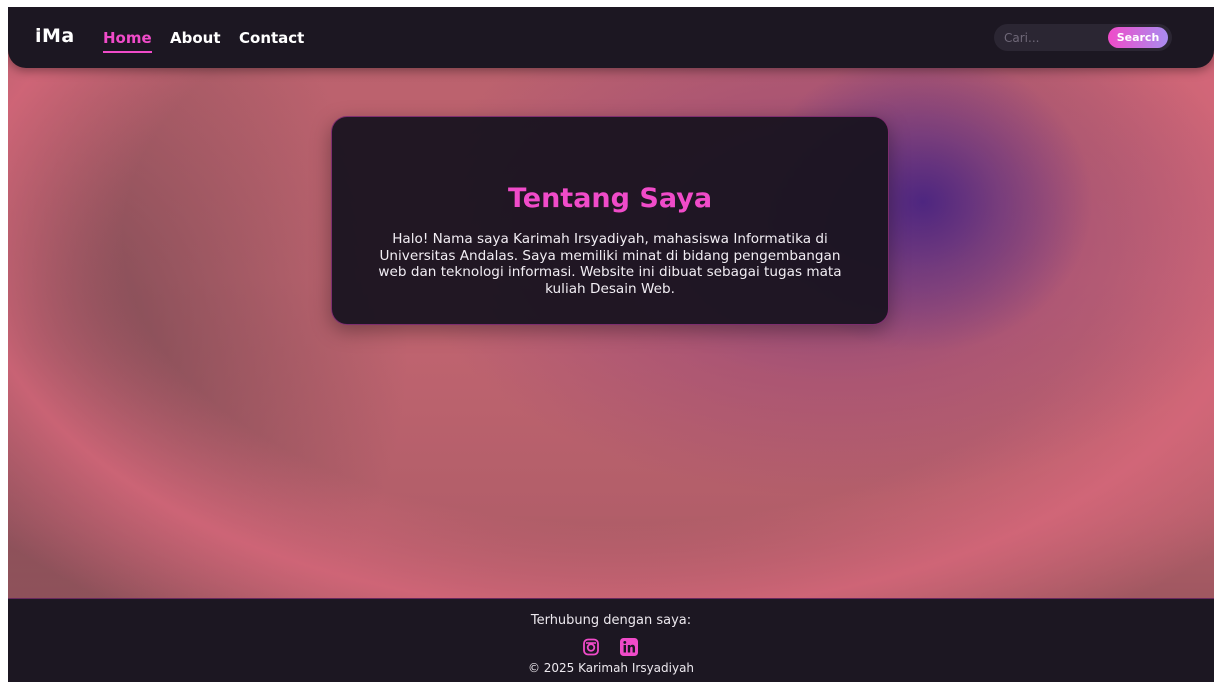  What do you see at coordinates (55, 36) in the screenshot?
I see `brand-logo: iMa` at bounding box center [55, 36].